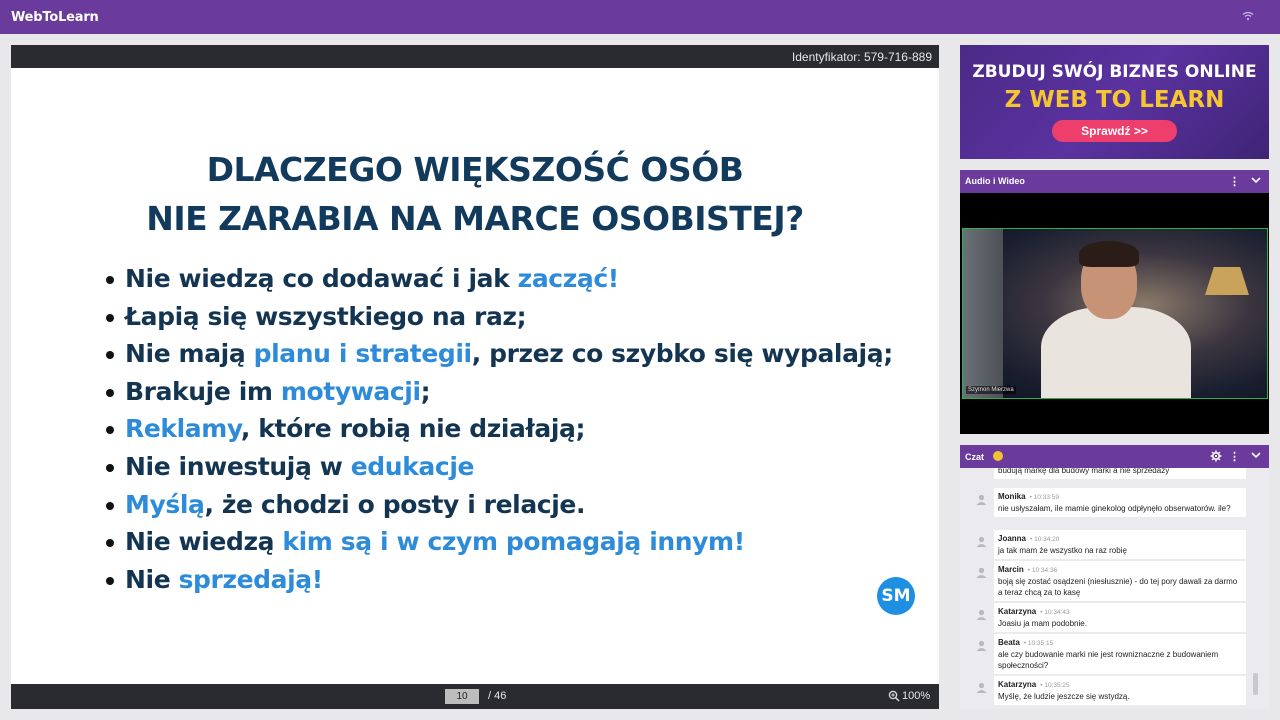 The image size is (1280, 720). What do you see at coordinates (894, 696) in the screenshot?
I see `zoom-in-icon` at bounding box center [894, 696].